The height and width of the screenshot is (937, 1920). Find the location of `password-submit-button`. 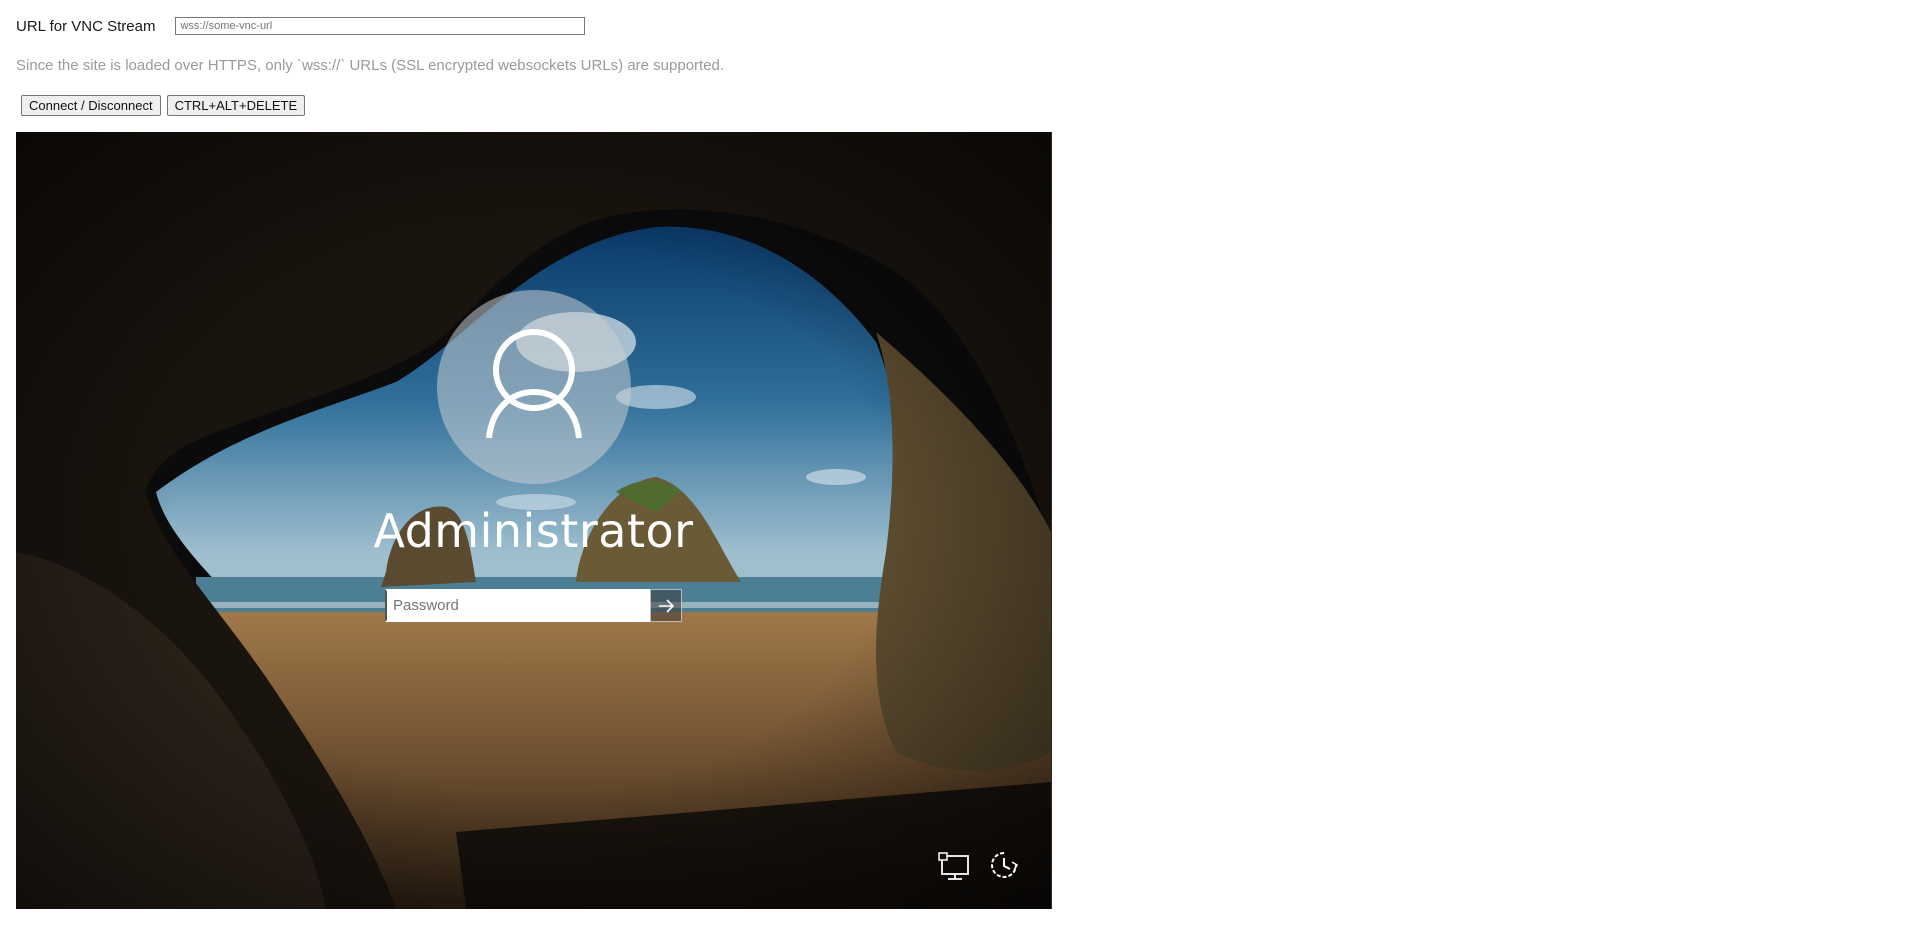

password-submit-button is located at coordinates (666, 605).